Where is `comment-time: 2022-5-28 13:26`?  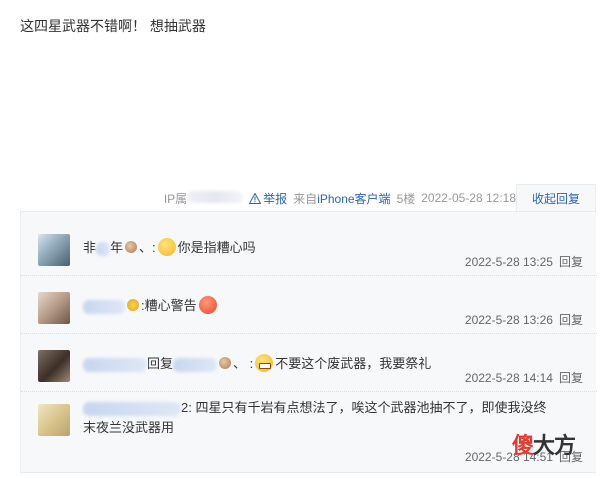 comment-time: 2022-5-28 13:26 is located at coordinates (508, 320).